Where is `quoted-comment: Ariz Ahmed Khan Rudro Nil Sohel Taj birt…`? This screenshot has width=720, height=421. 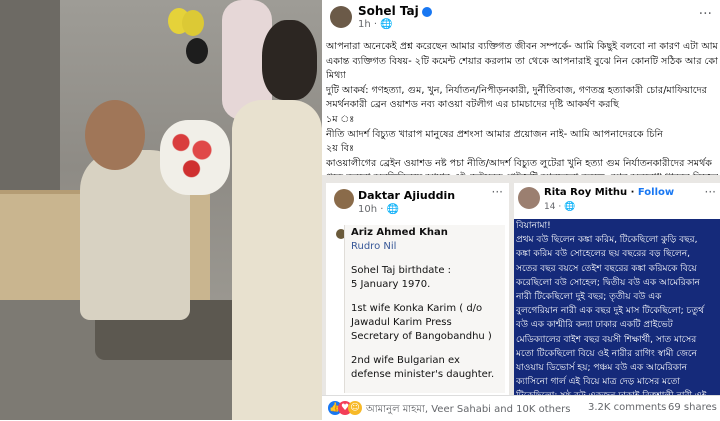 quoted-comment: Ariz Ahmed Khan Rudro Nil Sohel Taj birt… is located at coordinates (424, 309).